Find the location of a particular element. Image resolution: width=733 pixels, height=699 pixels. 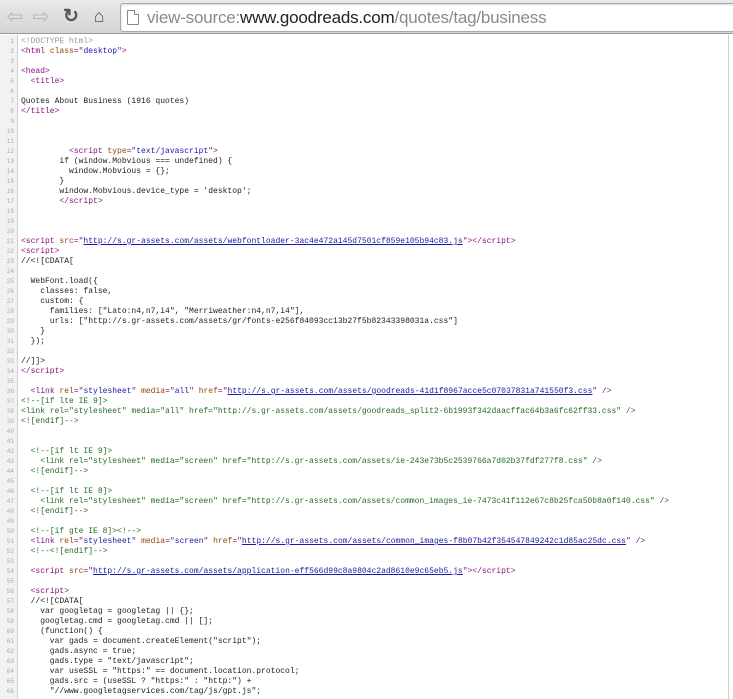

back-icon: ⇦ is located at coordinates (15, 16).